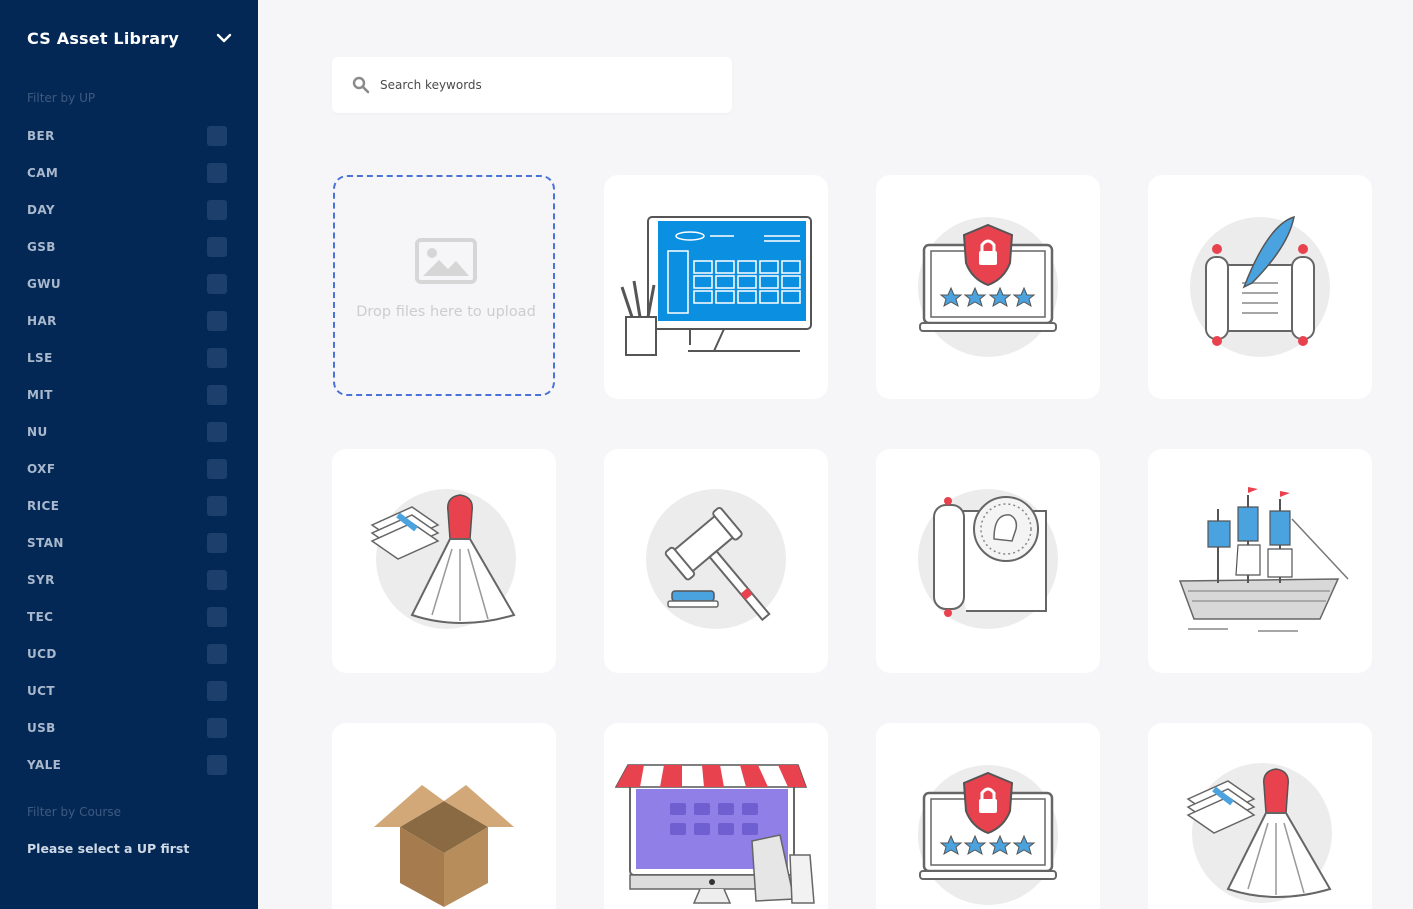 The width and height of the screenshot is (1413, 909). What do you see at coordinates (127, 728) in the screenshot?
I see `up-filter-usb: USB` at bounding box center [127, 728].